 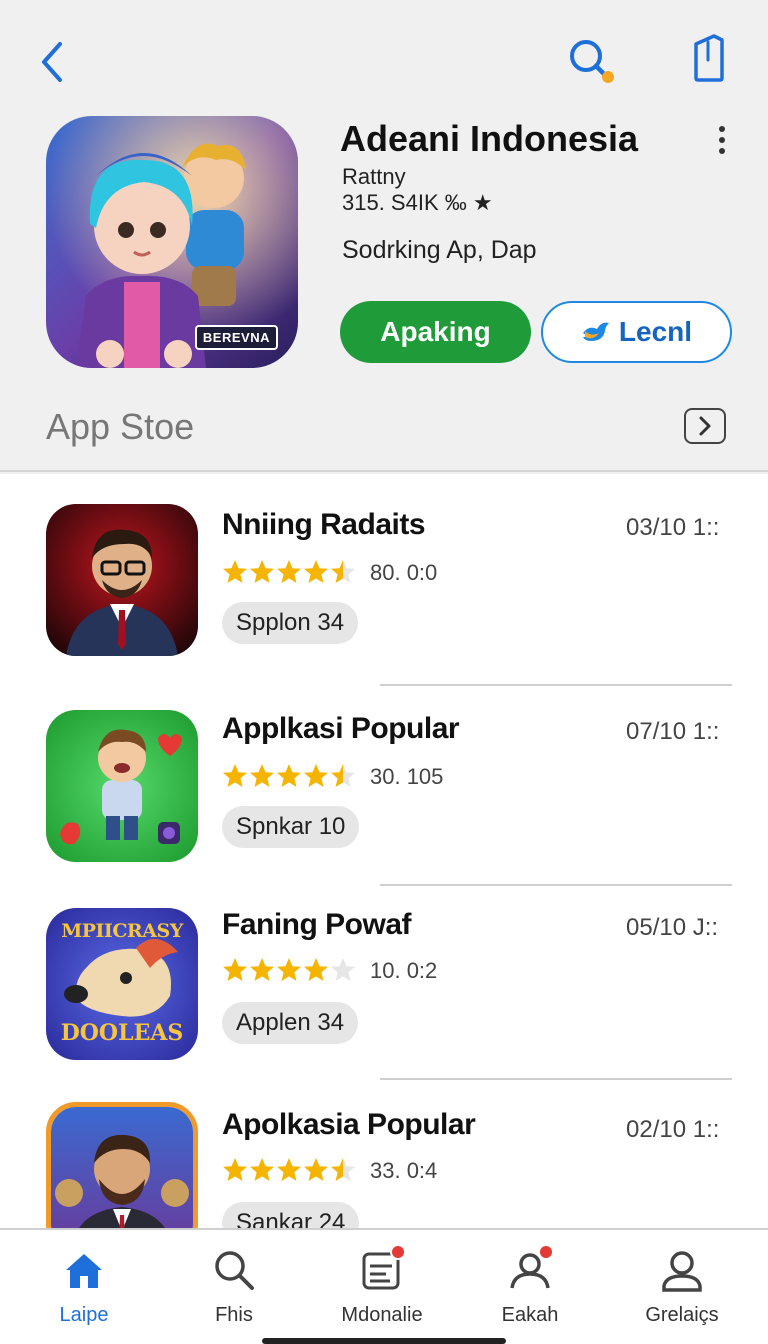 What do you see at coordinates (84, 1315) in the screenshot?
I see `tab-label: Laipe` at bounding box center [84, 1315].